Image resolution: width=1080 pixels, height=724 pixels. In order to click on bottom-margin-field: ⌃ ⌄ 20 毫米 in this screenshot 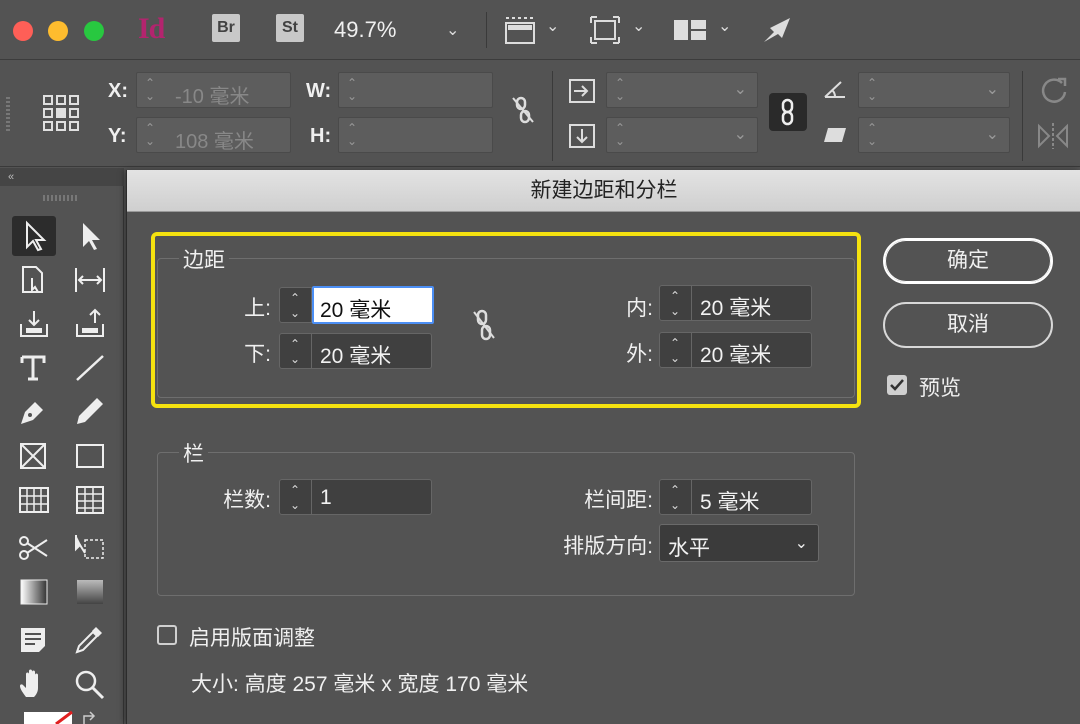, I will do `click(355, 351)`.